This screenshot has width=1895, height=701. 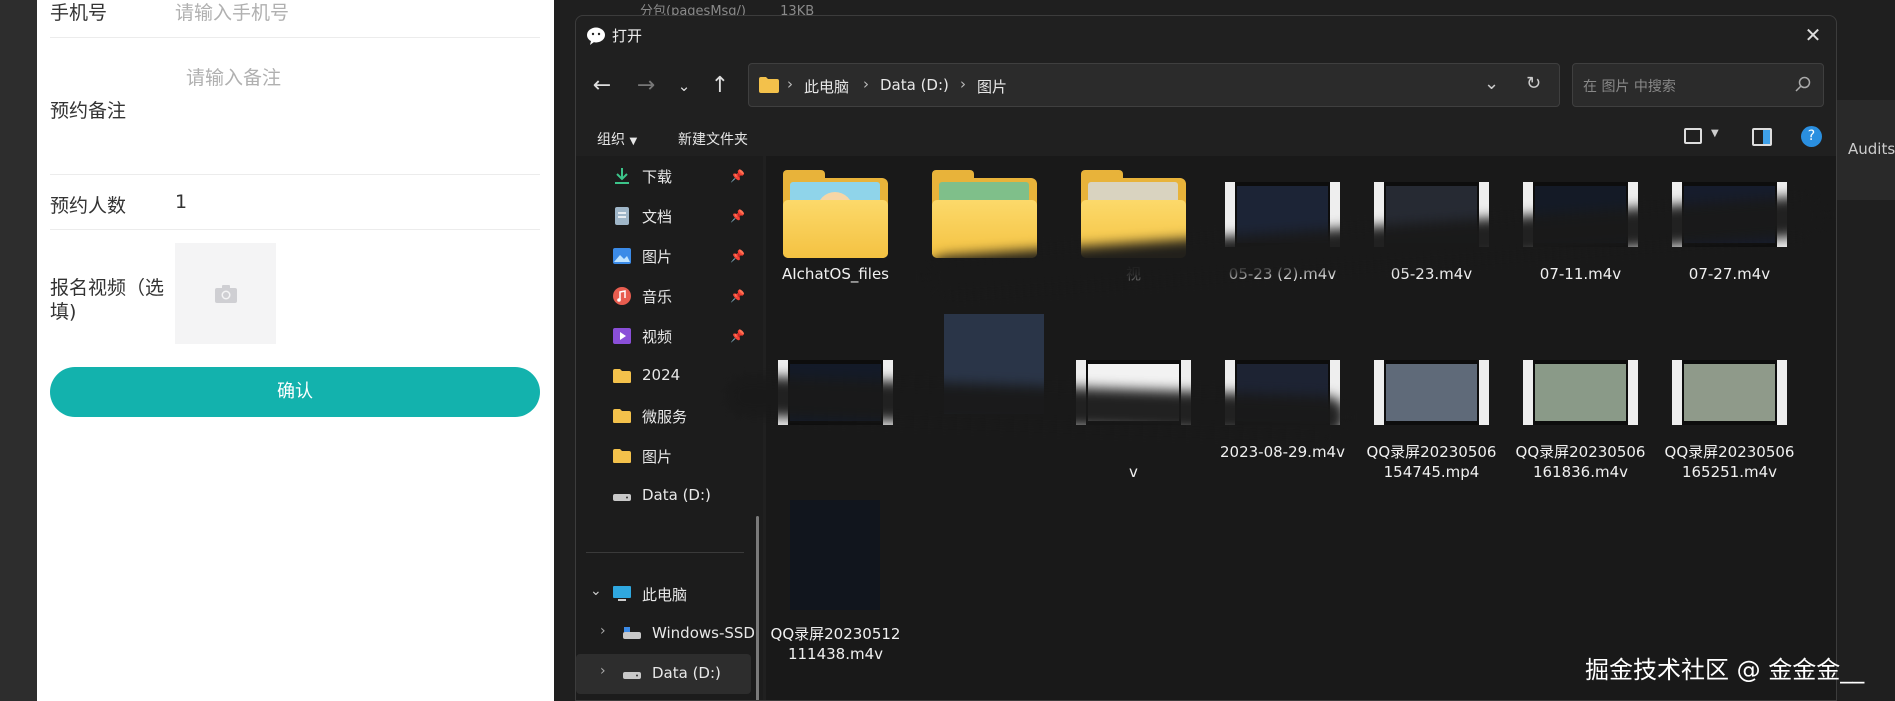 I want to click on tree-item-windows-ssd: › Windows-SSD, so click(x=665, y=634).